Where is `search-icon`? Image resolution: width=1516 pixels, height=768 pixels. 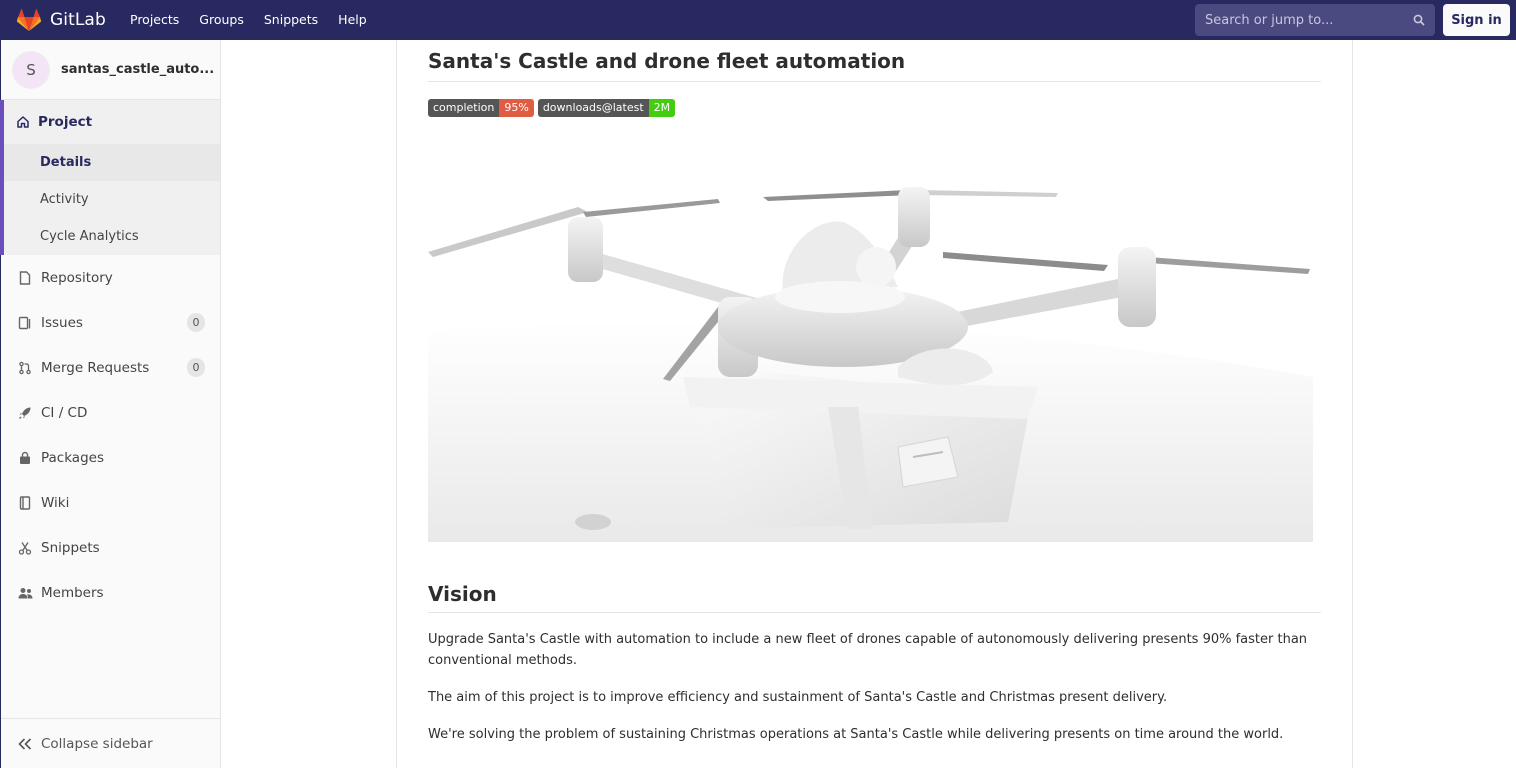
search-icon is located at coordinates (1419, 20).